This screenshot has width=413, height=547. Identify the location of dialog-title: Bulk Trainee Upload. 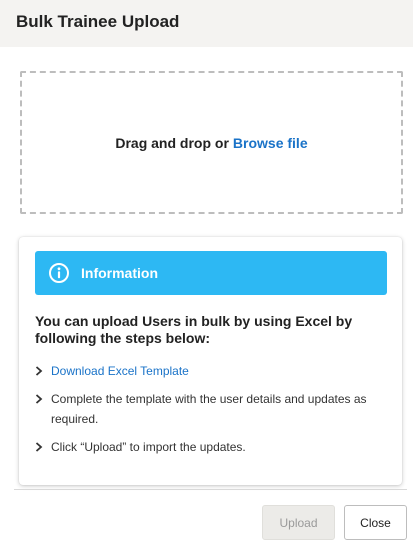
(98, 21).